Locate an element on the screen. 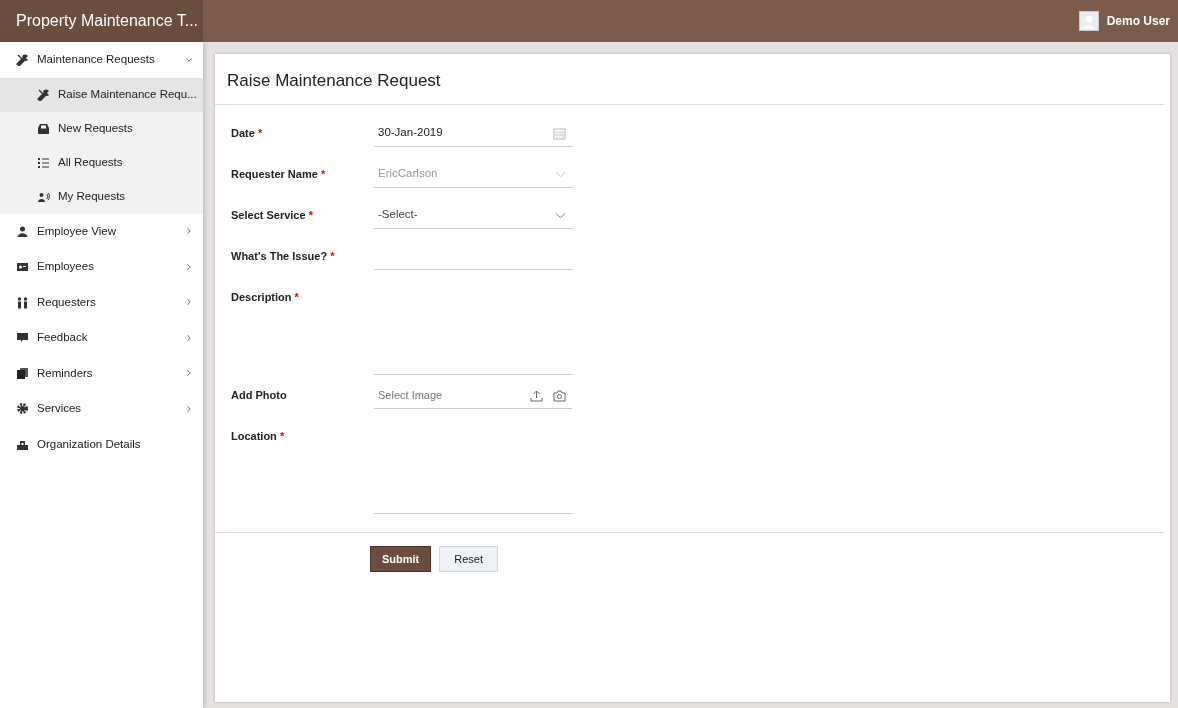 The image size is (1178, 708). inbox-icon is located at coordinates (43, 128).